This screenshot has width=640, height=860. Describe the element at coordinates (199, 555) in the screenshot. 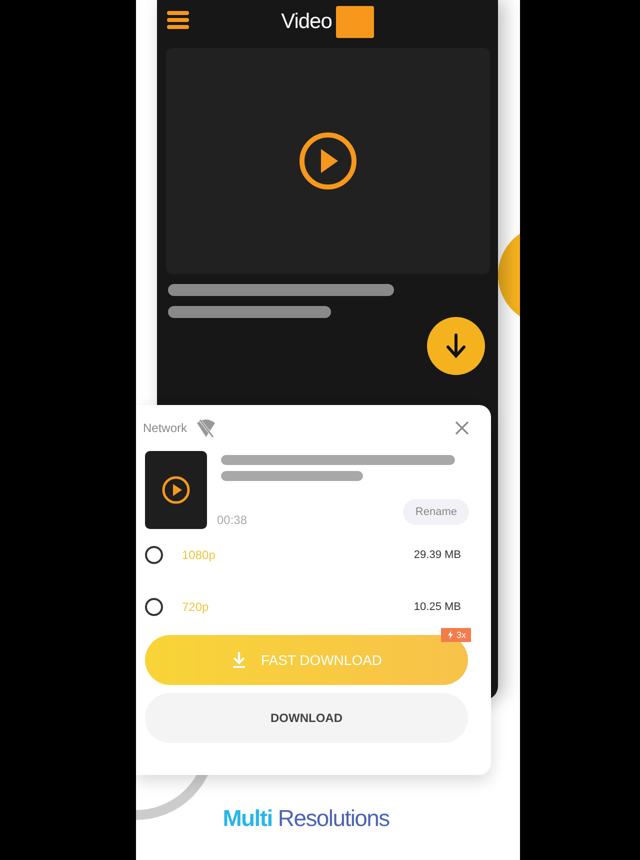

I see `resolution-label: 1080p` at that location.